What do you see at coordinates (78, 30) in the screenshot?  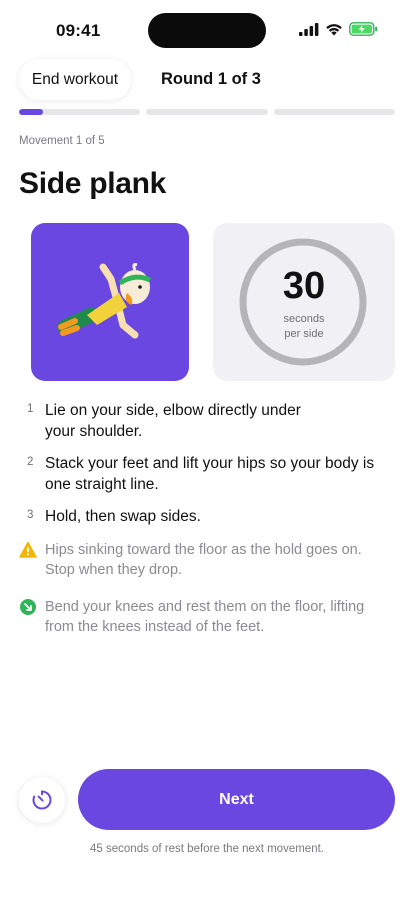 I see `status-time: 09:41` at bounding box center [78, 30].